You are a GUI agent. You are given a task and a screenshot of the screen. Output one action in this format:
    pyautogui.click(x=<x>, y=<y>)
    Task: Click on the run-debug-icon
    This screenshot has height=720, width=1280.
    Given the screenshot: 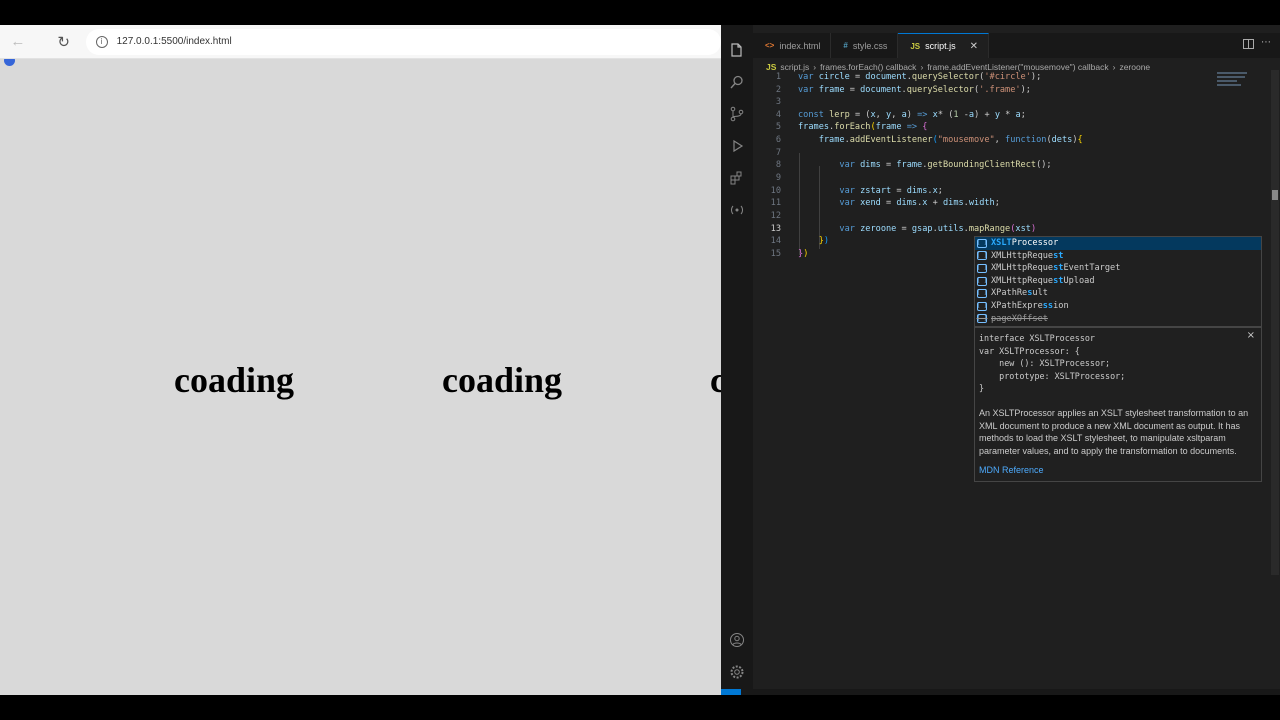 What is the action you would take?
    pyautogui.click(x=737, y=146)
    